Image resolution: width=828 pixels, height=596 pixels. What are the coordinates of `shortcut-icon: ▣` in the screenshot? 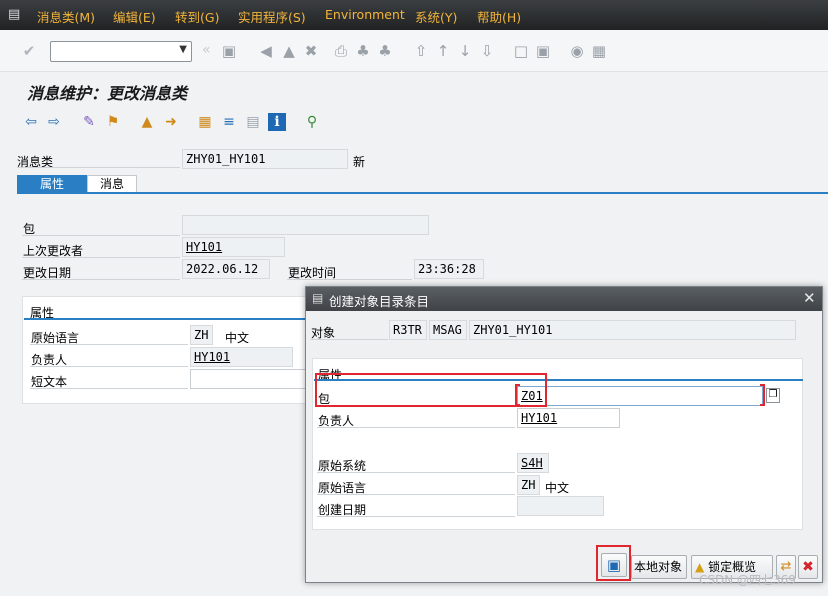 It's located at (543, 51).